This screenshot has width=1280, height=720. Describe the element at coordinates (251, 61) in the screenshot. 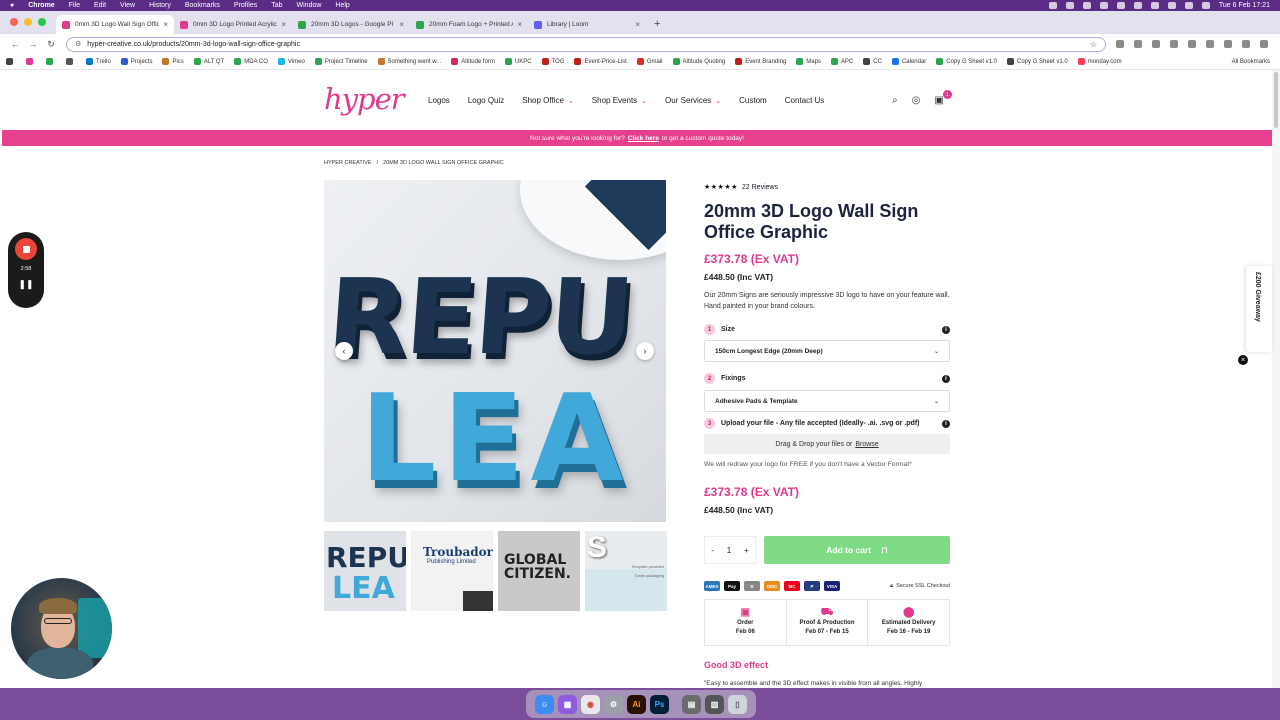

I see `bookmark-item: MDA CO` at that location.